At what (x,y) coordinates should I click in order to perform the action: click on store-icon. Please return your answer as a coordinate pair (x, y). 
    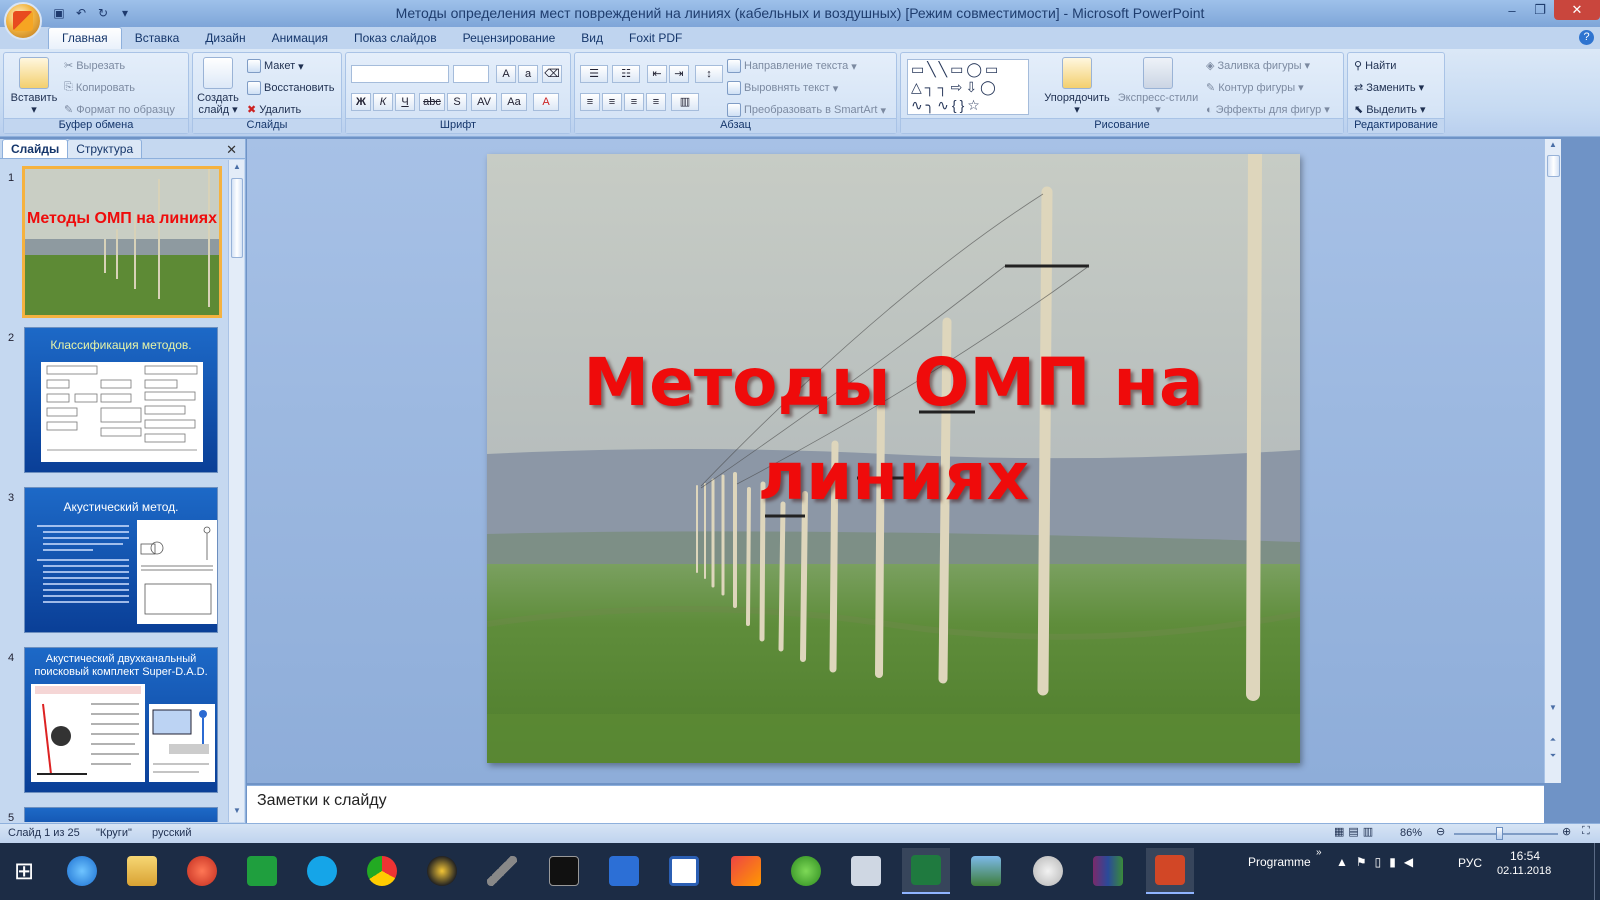
    Looking at the image, I should click on (262, 871).